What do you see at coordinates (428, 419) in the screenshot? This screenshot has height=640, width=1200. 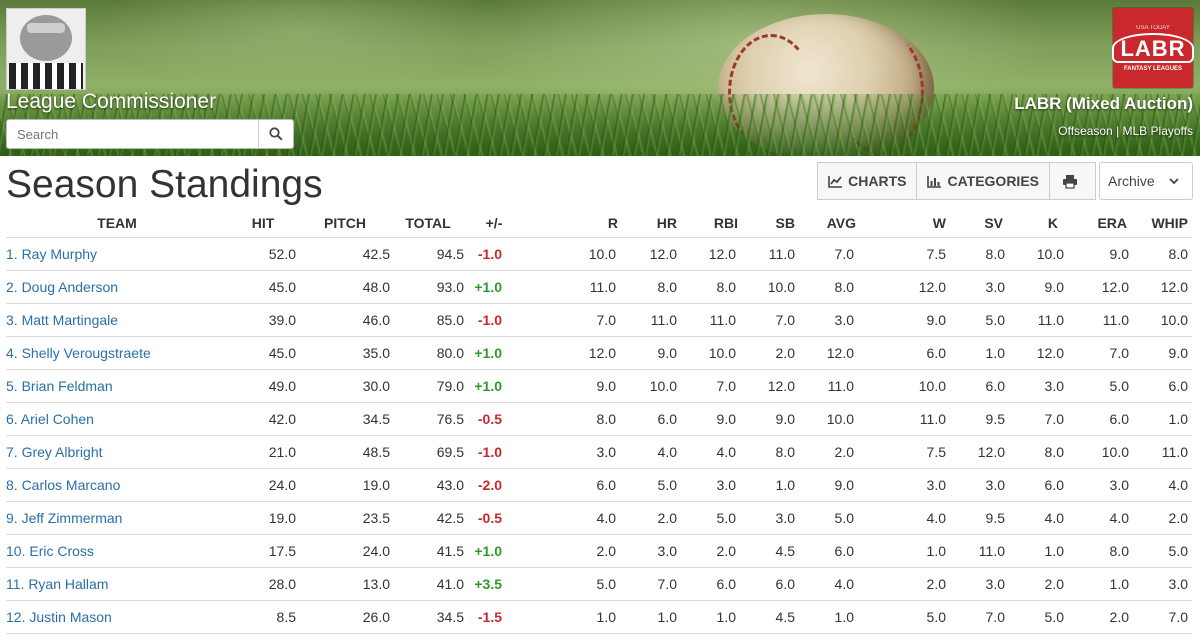 I see `total-cell: 76.5` at bounding box center [428, 419].